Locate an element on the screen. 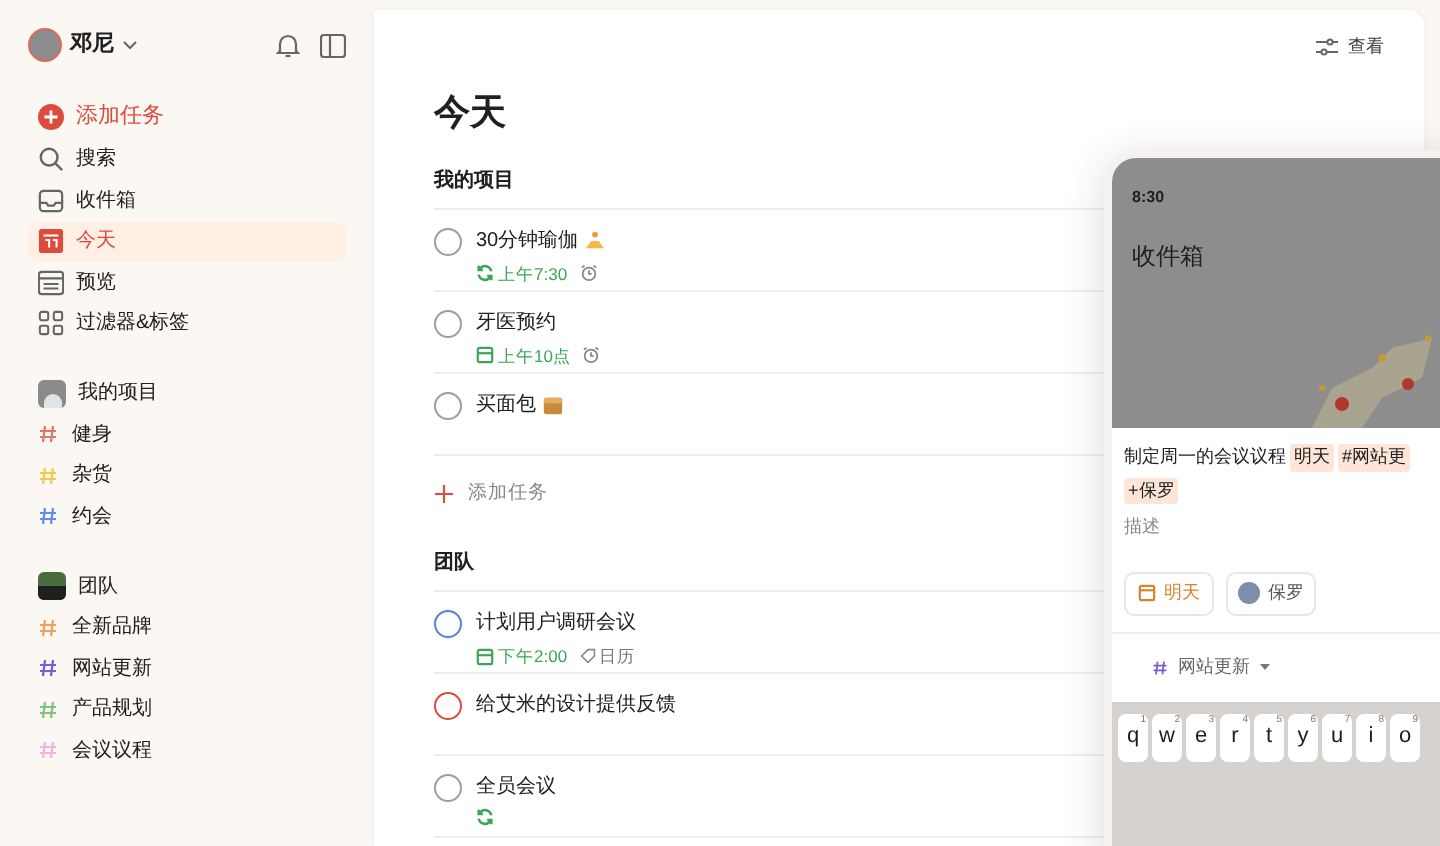 The image size is (1440, 846). view-button: 查看 is located at coordinates (1350, 47).